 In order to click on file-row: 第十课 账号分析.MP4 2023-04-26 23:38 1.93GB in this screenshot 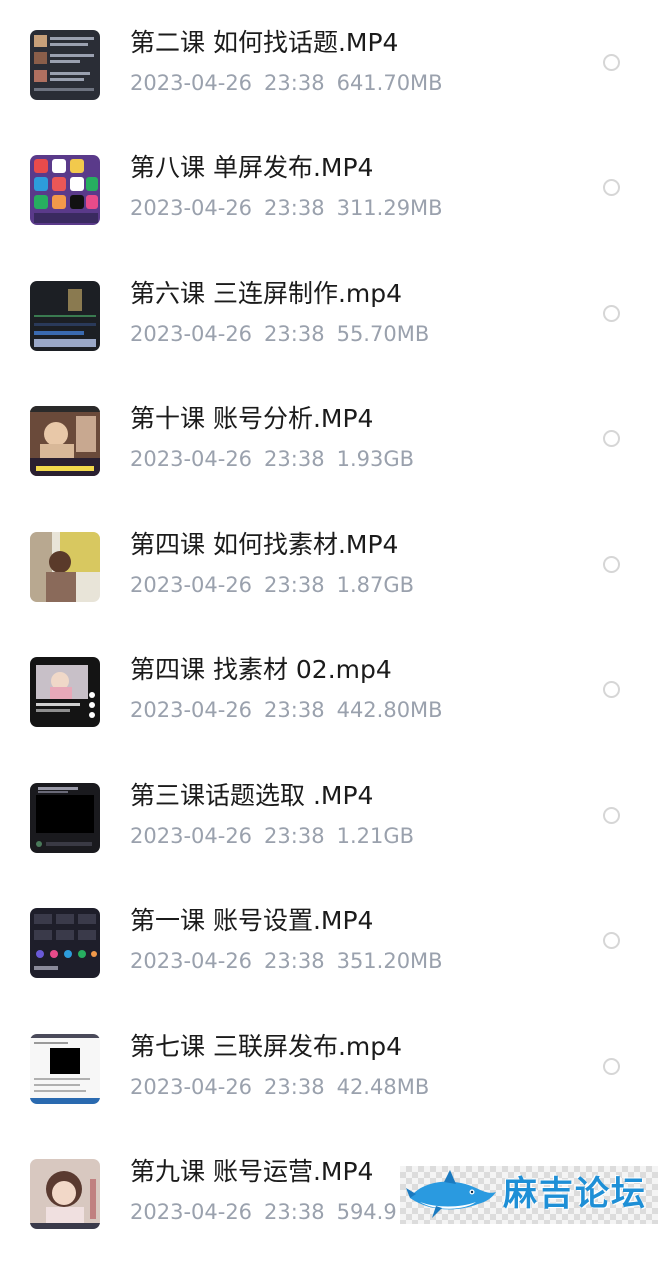, I will do `click(332, 467)`.